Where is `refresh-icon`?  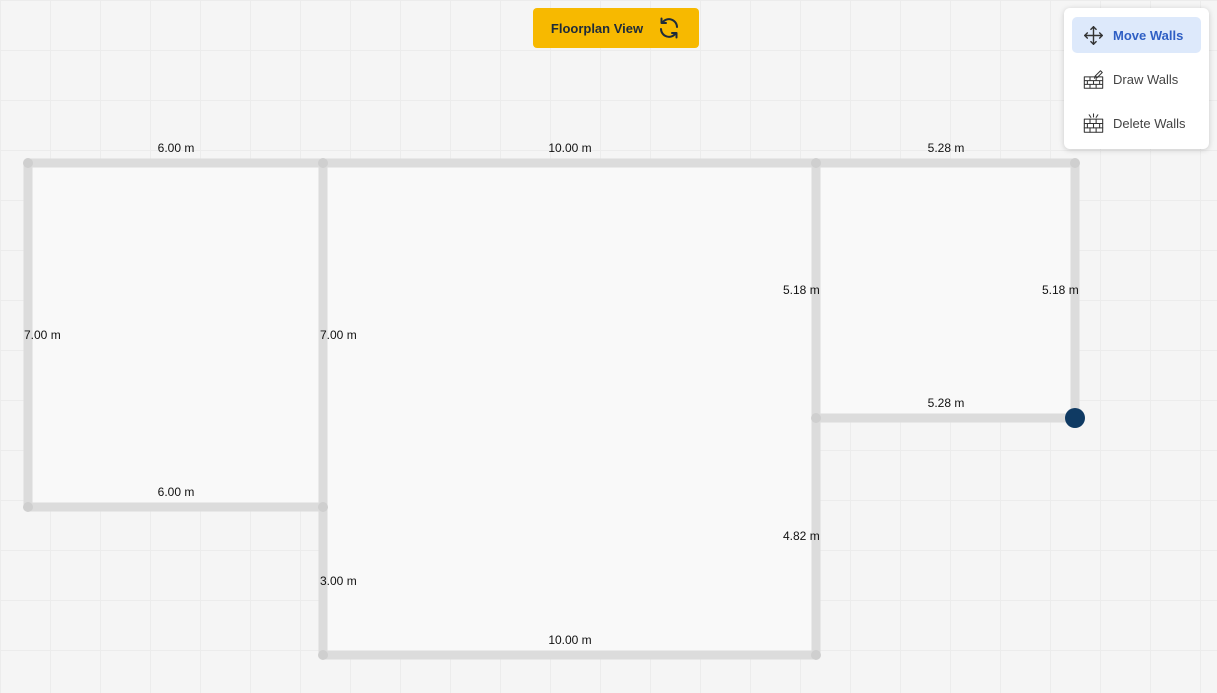 refresh-icon is located at coordinates (669, 28).